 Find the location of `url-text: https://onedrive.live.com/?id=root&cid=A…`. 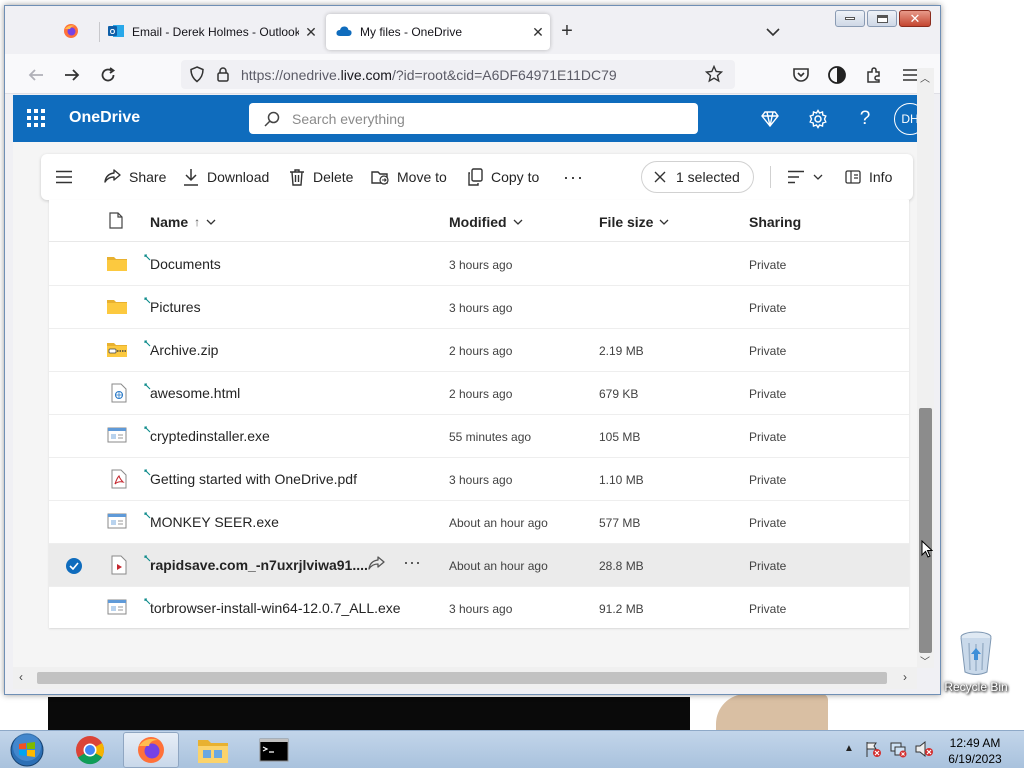

url-text: https://onedrive.live.com/?id=root&cid=A… is located at coordinates (429, 75).